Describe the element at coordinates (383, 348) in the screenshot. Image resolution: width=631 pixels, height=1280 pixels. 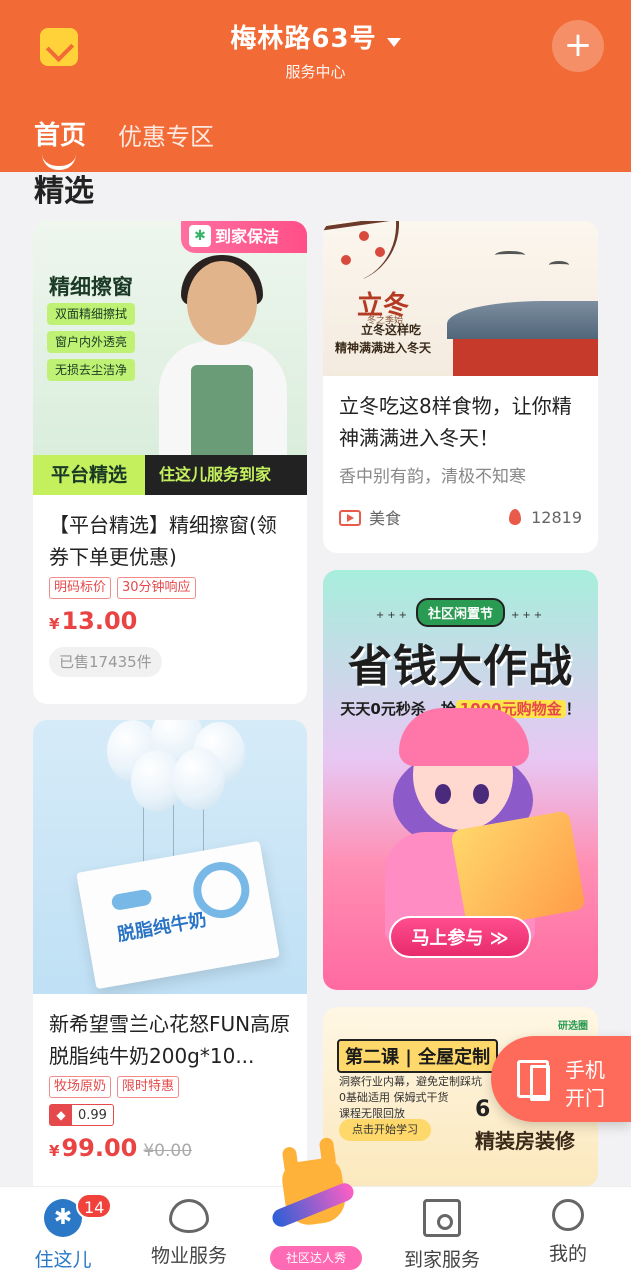
I see `article-image-line: 精神满满进入冬天` at that location.